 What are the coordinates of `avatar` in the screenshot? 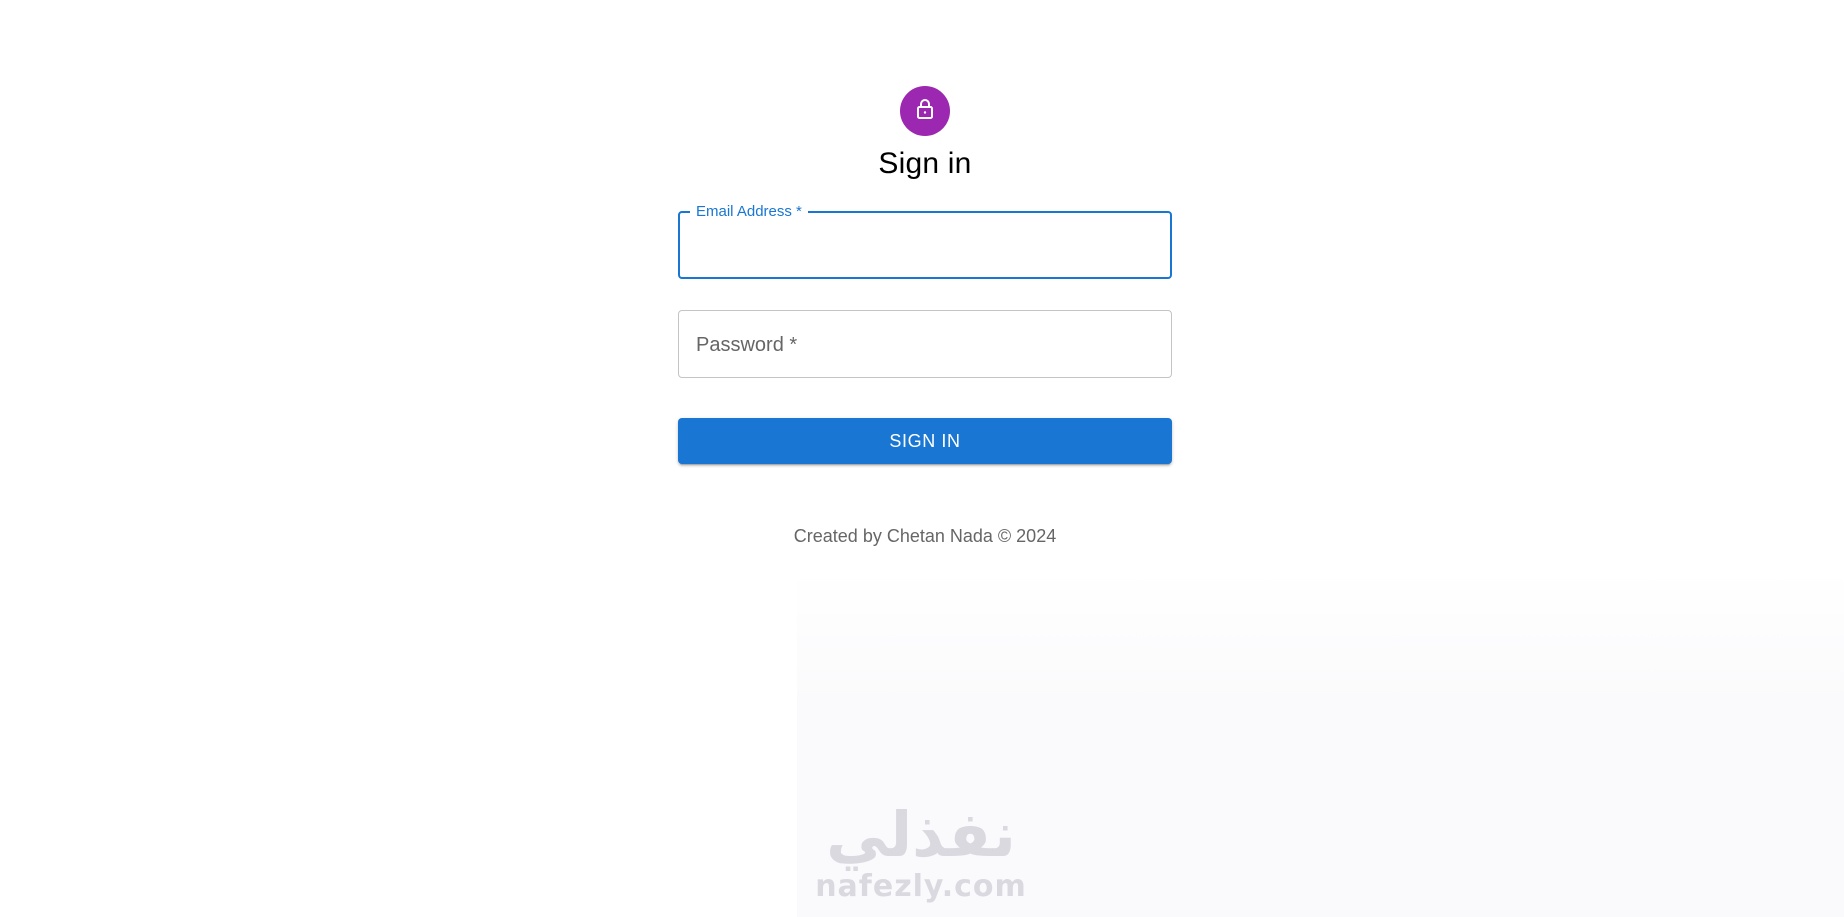 It's located at (925, 111).